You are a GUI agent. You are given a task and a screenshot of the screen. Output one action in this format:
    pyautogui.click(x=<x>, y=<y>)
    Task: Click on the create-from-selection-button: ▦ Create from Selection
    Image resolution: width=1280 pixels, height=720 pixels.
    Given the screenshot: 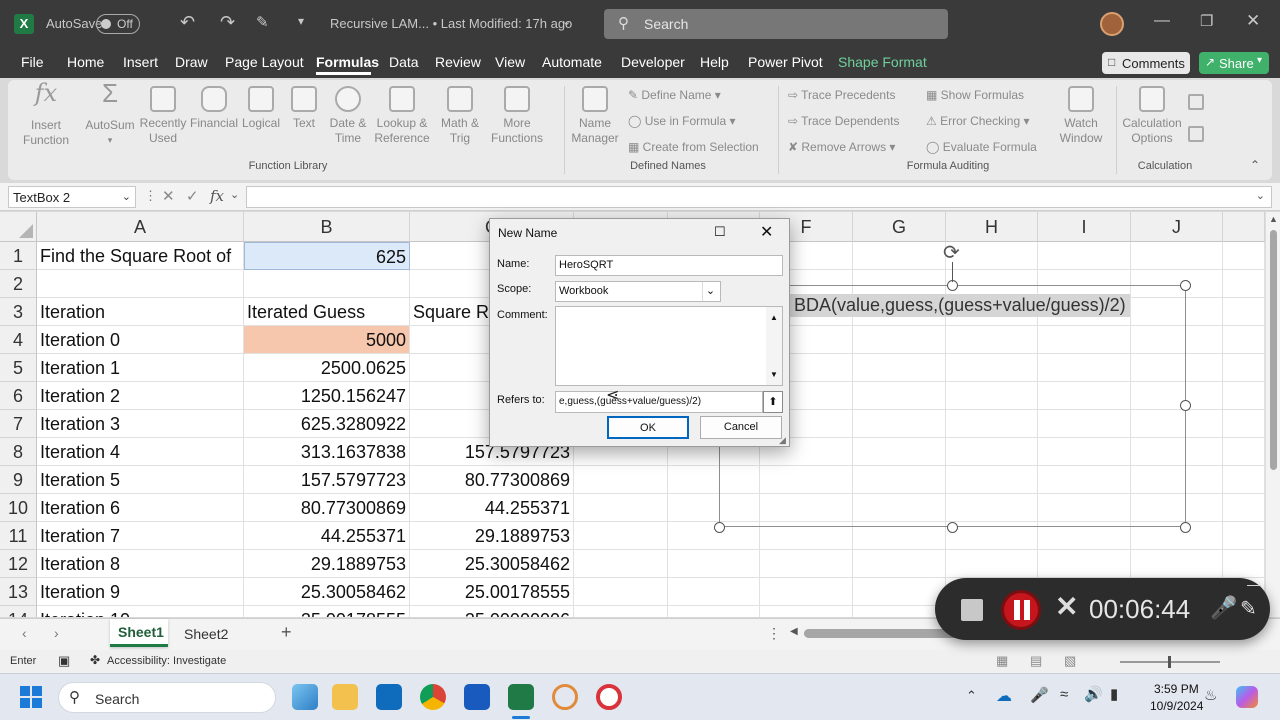 What is the action you would take?
    pyautogui.click(x=693, y=147)
    